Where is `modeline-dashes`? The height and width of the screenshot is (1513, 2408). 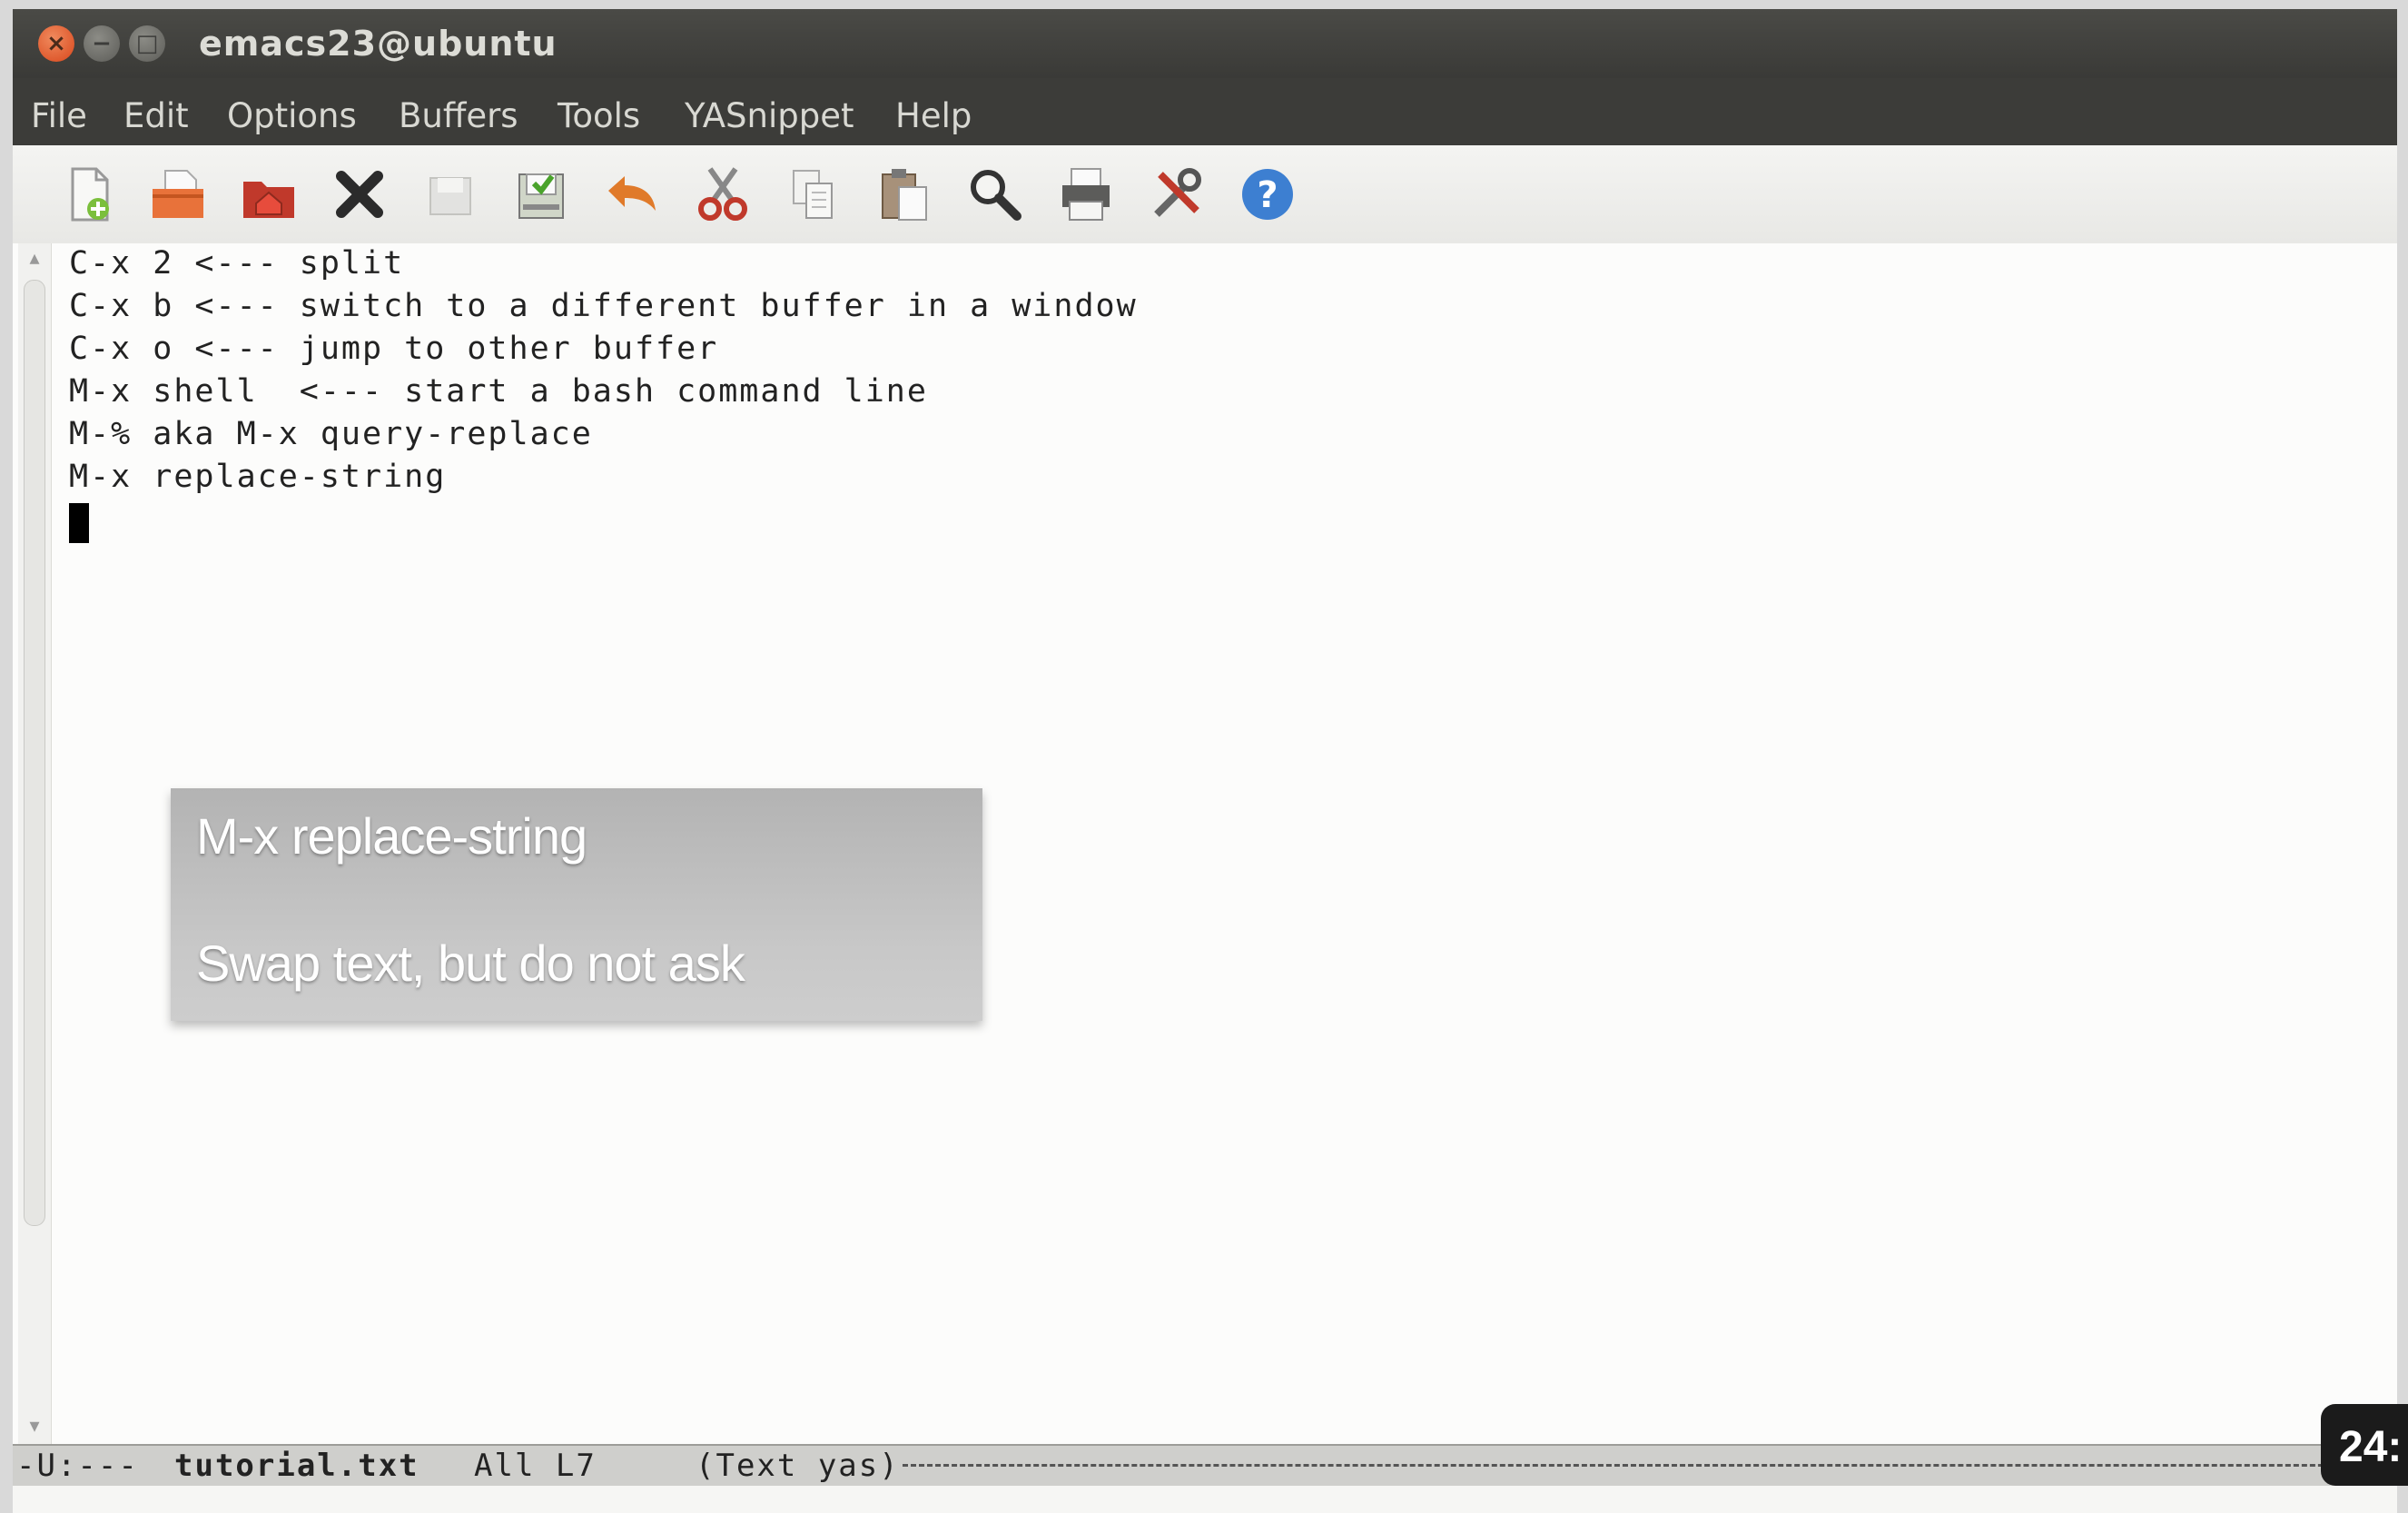
modeline-dashes is located at coordinates (1650, 1465).